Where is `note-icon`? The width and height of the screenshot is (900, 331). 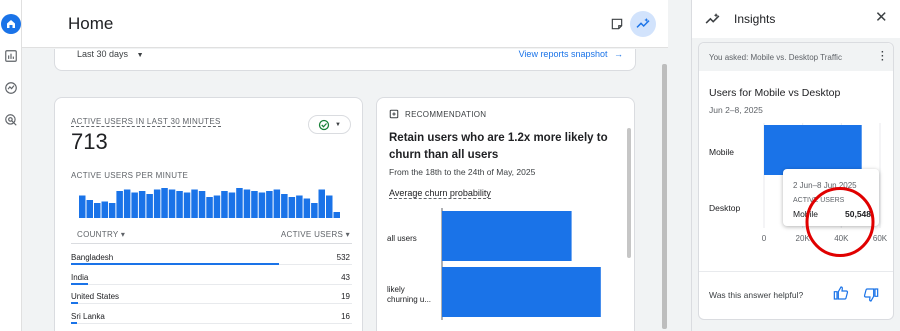
note-icon is located at coordinates (617, 24).